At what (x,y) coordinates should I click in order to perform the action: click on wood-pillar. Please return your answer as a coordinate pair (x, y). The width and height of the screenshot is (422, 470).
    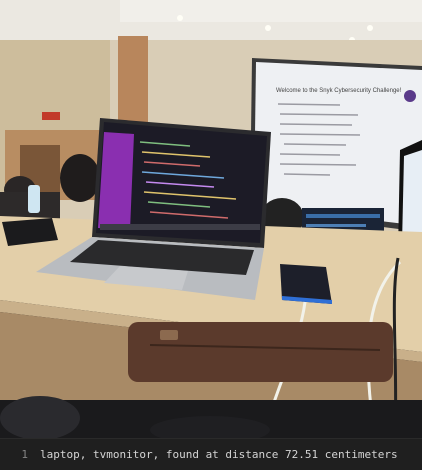
    Looking at the image, I should click on (133, 81).